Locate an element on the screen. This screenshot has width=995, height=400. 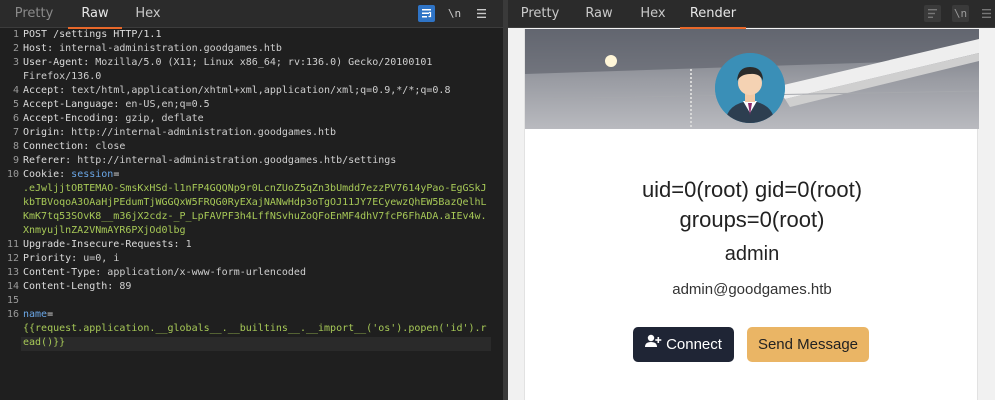
header-value: 89 is located at coordinates (125, 286).